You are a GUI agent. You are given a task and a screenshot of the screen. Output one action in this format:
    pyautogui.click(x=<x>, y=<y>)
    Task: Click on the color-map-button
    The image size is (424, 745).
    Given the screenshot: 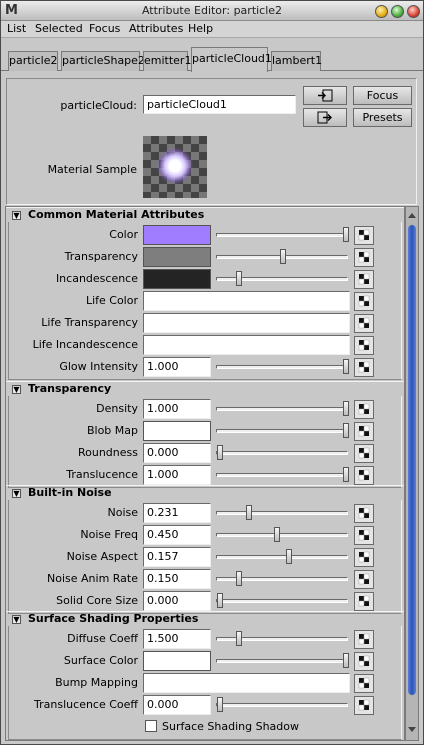 What is the action you would take?
    pyautogui.click(x=364, y=235)
    